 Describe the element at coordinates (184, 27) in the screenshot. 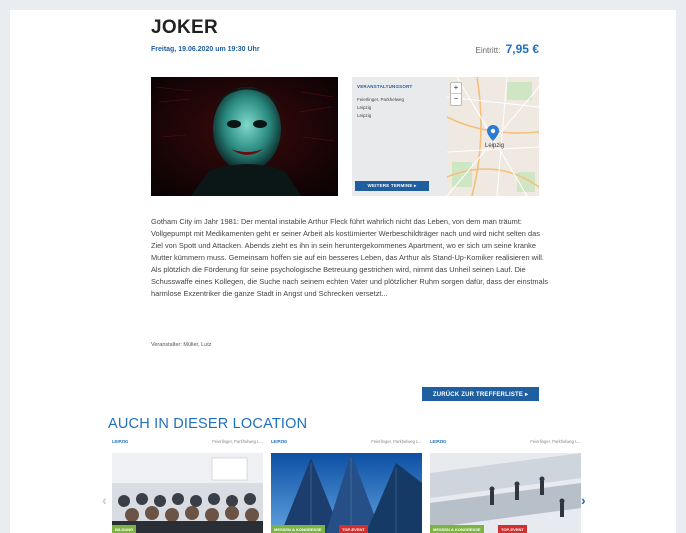

I see `event-title: JOKER` at that location.